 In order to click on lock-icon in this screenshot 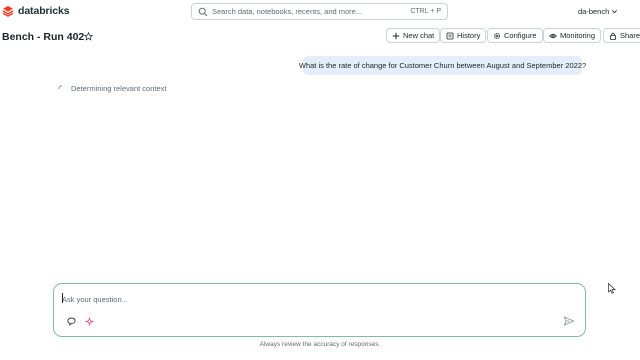, I will do `click(613, 36)`.